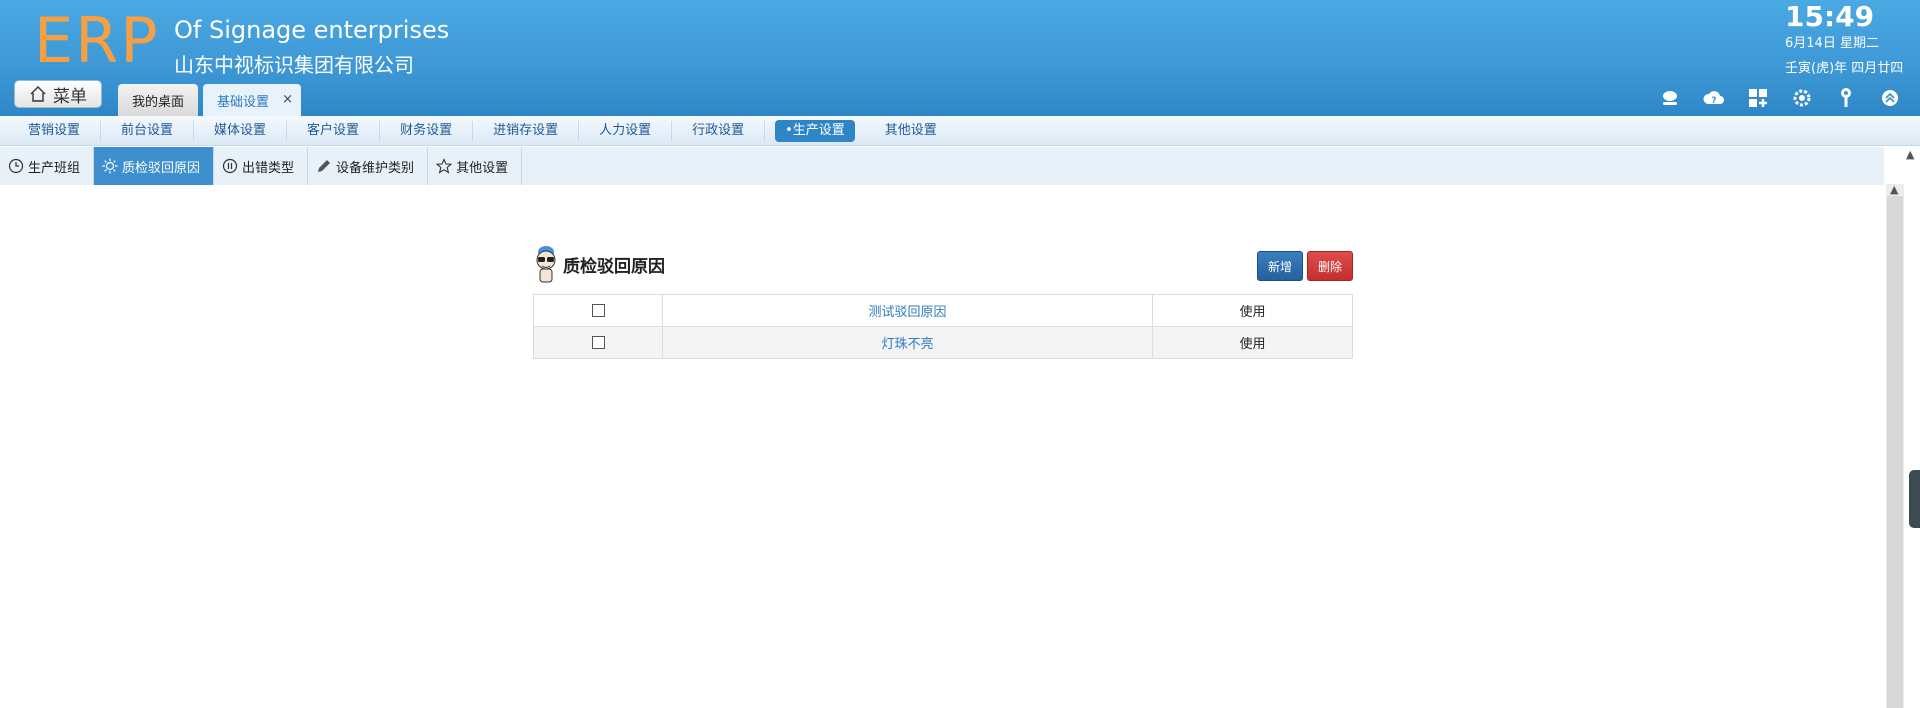 The height and width of the screenshot is (708, 1920). I want to click on subnav-other-settings: 其他设置, so click(475, 166).